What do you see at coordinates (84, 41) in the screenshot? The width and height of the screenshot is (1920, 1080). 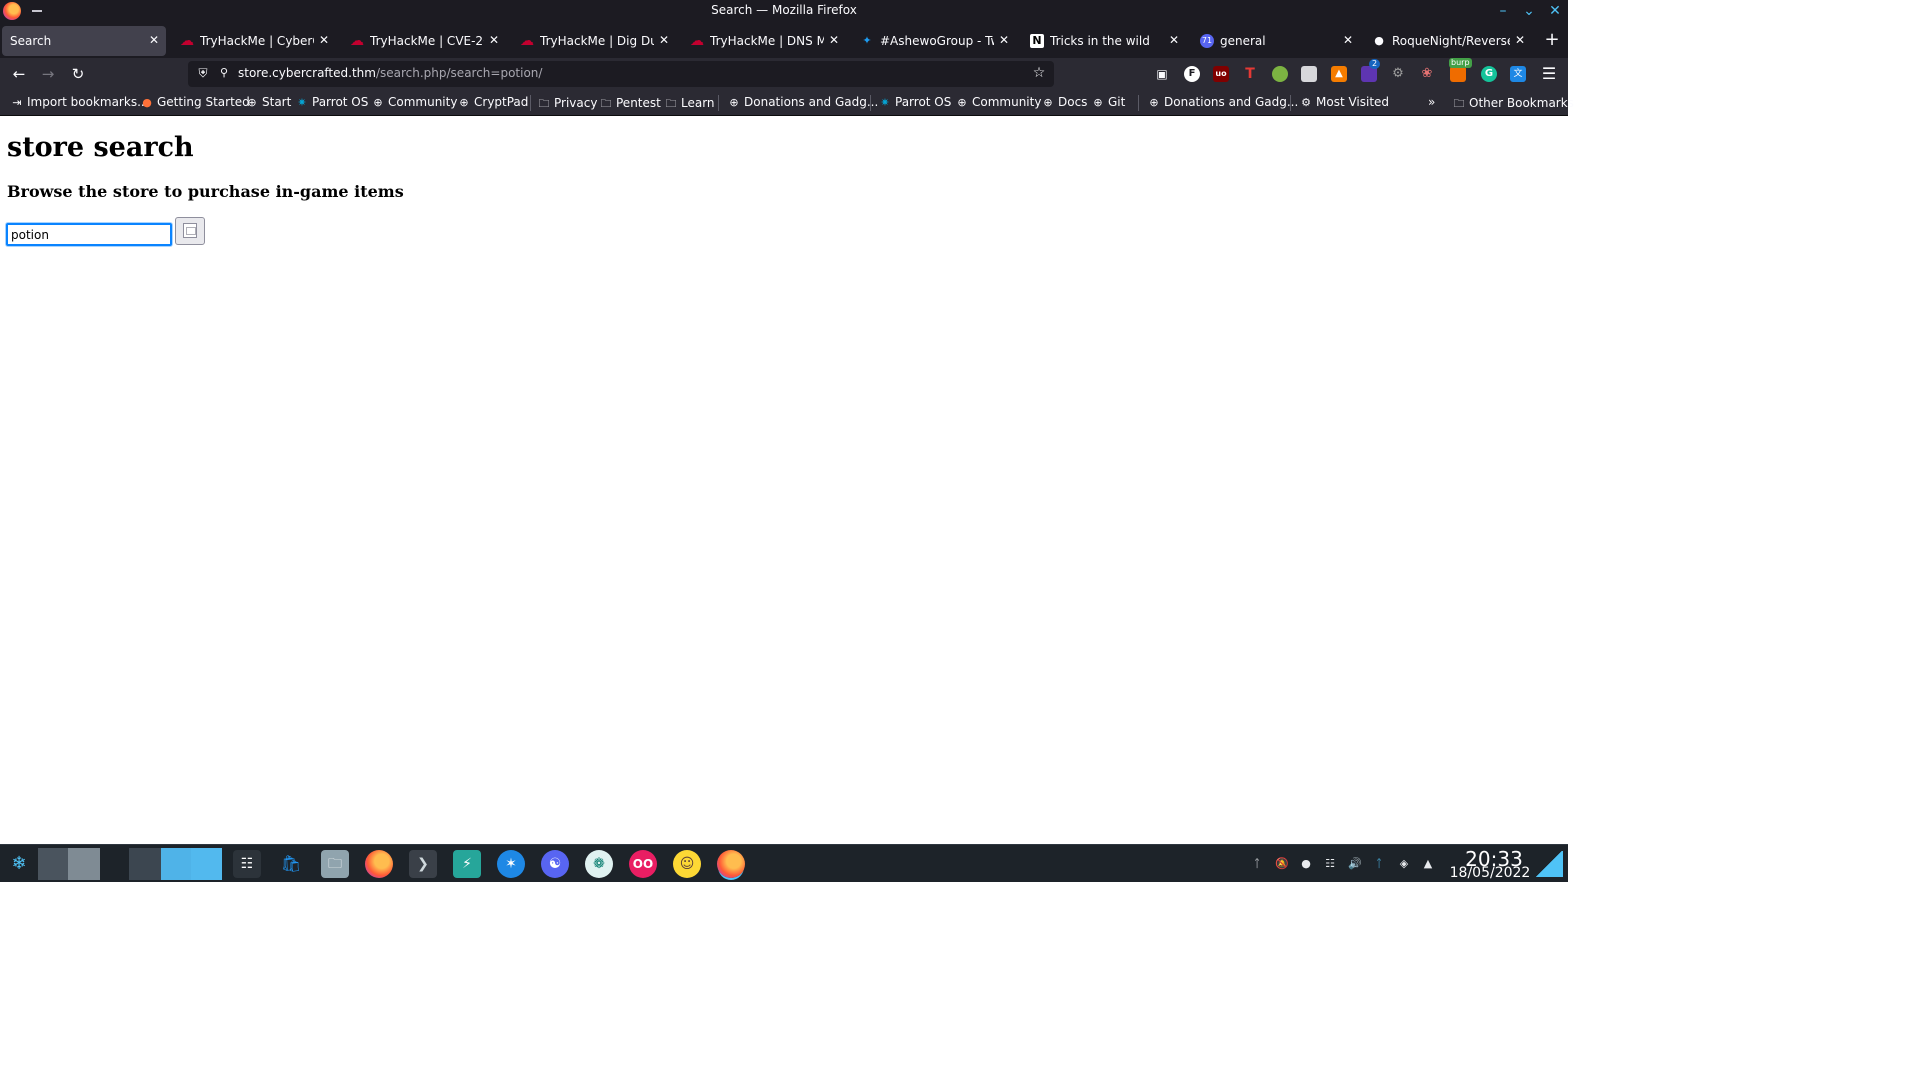 I see `tab-search: Search ✕` at bounding box center [84, 41].